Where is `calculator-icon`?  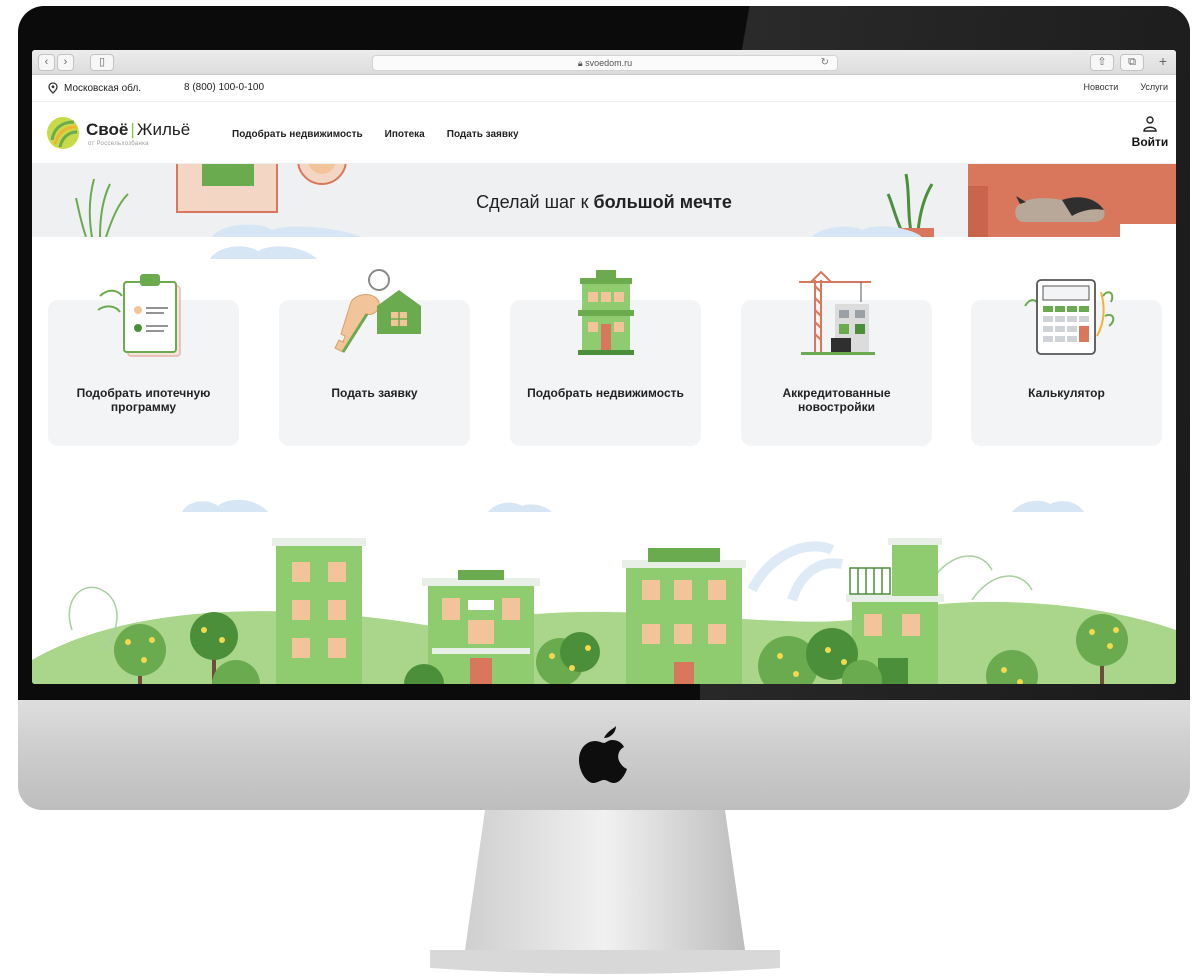 calculator-icon is located at coordinates (1069, 317).